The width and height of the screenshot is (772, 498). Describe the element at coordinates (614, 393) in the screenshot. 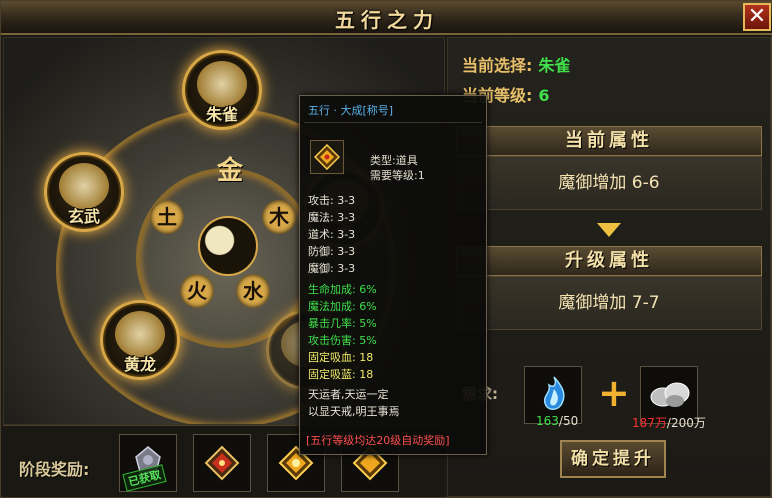

I see `plus-icon: +` at that location.